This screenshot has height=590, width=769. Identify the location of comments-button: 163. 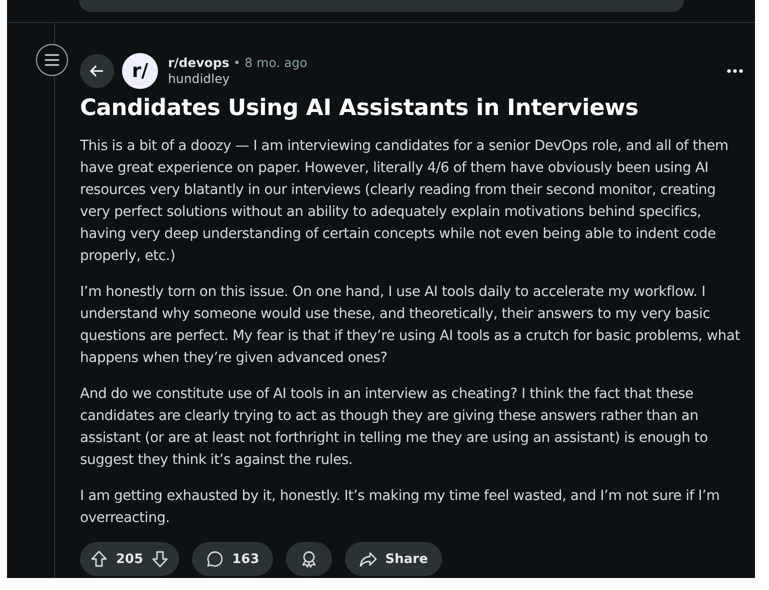
(233, 559).